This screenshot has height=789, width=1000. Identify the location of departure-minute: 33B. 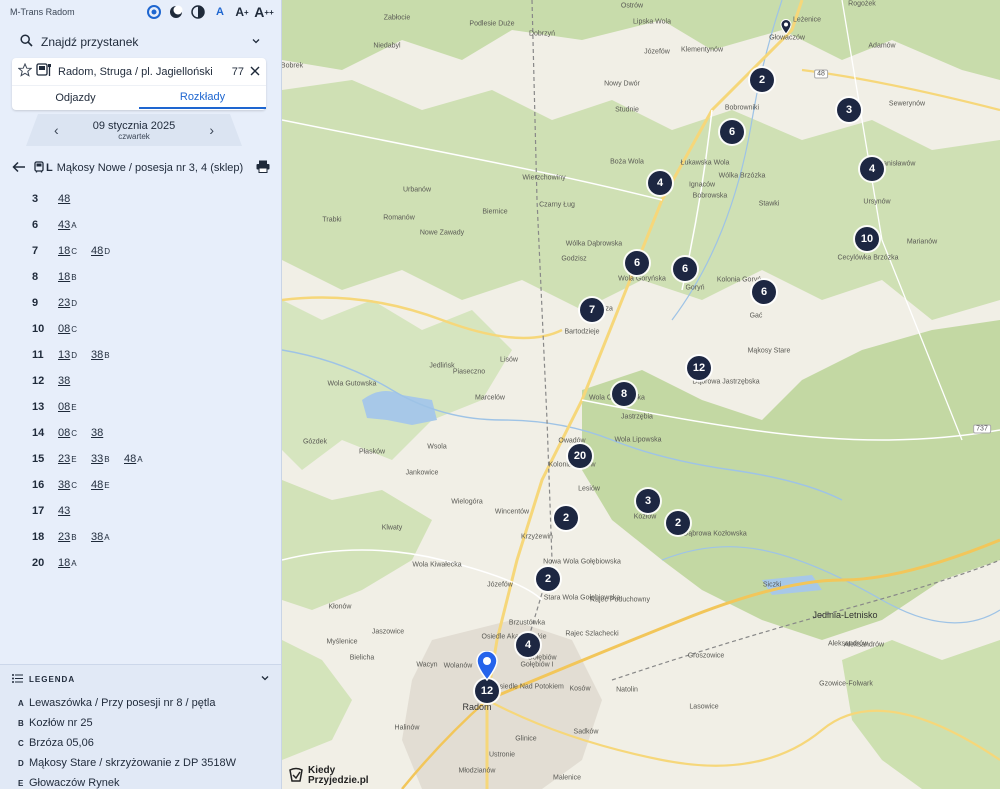
(107, 459).